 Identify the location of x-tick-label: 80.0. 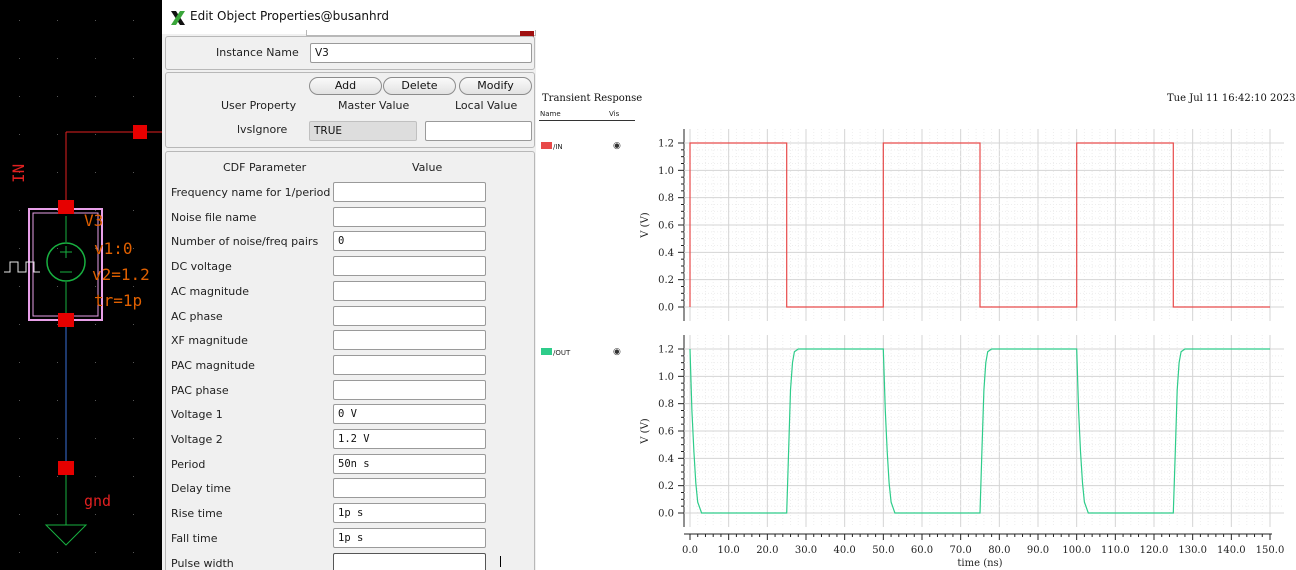
(999, 550).